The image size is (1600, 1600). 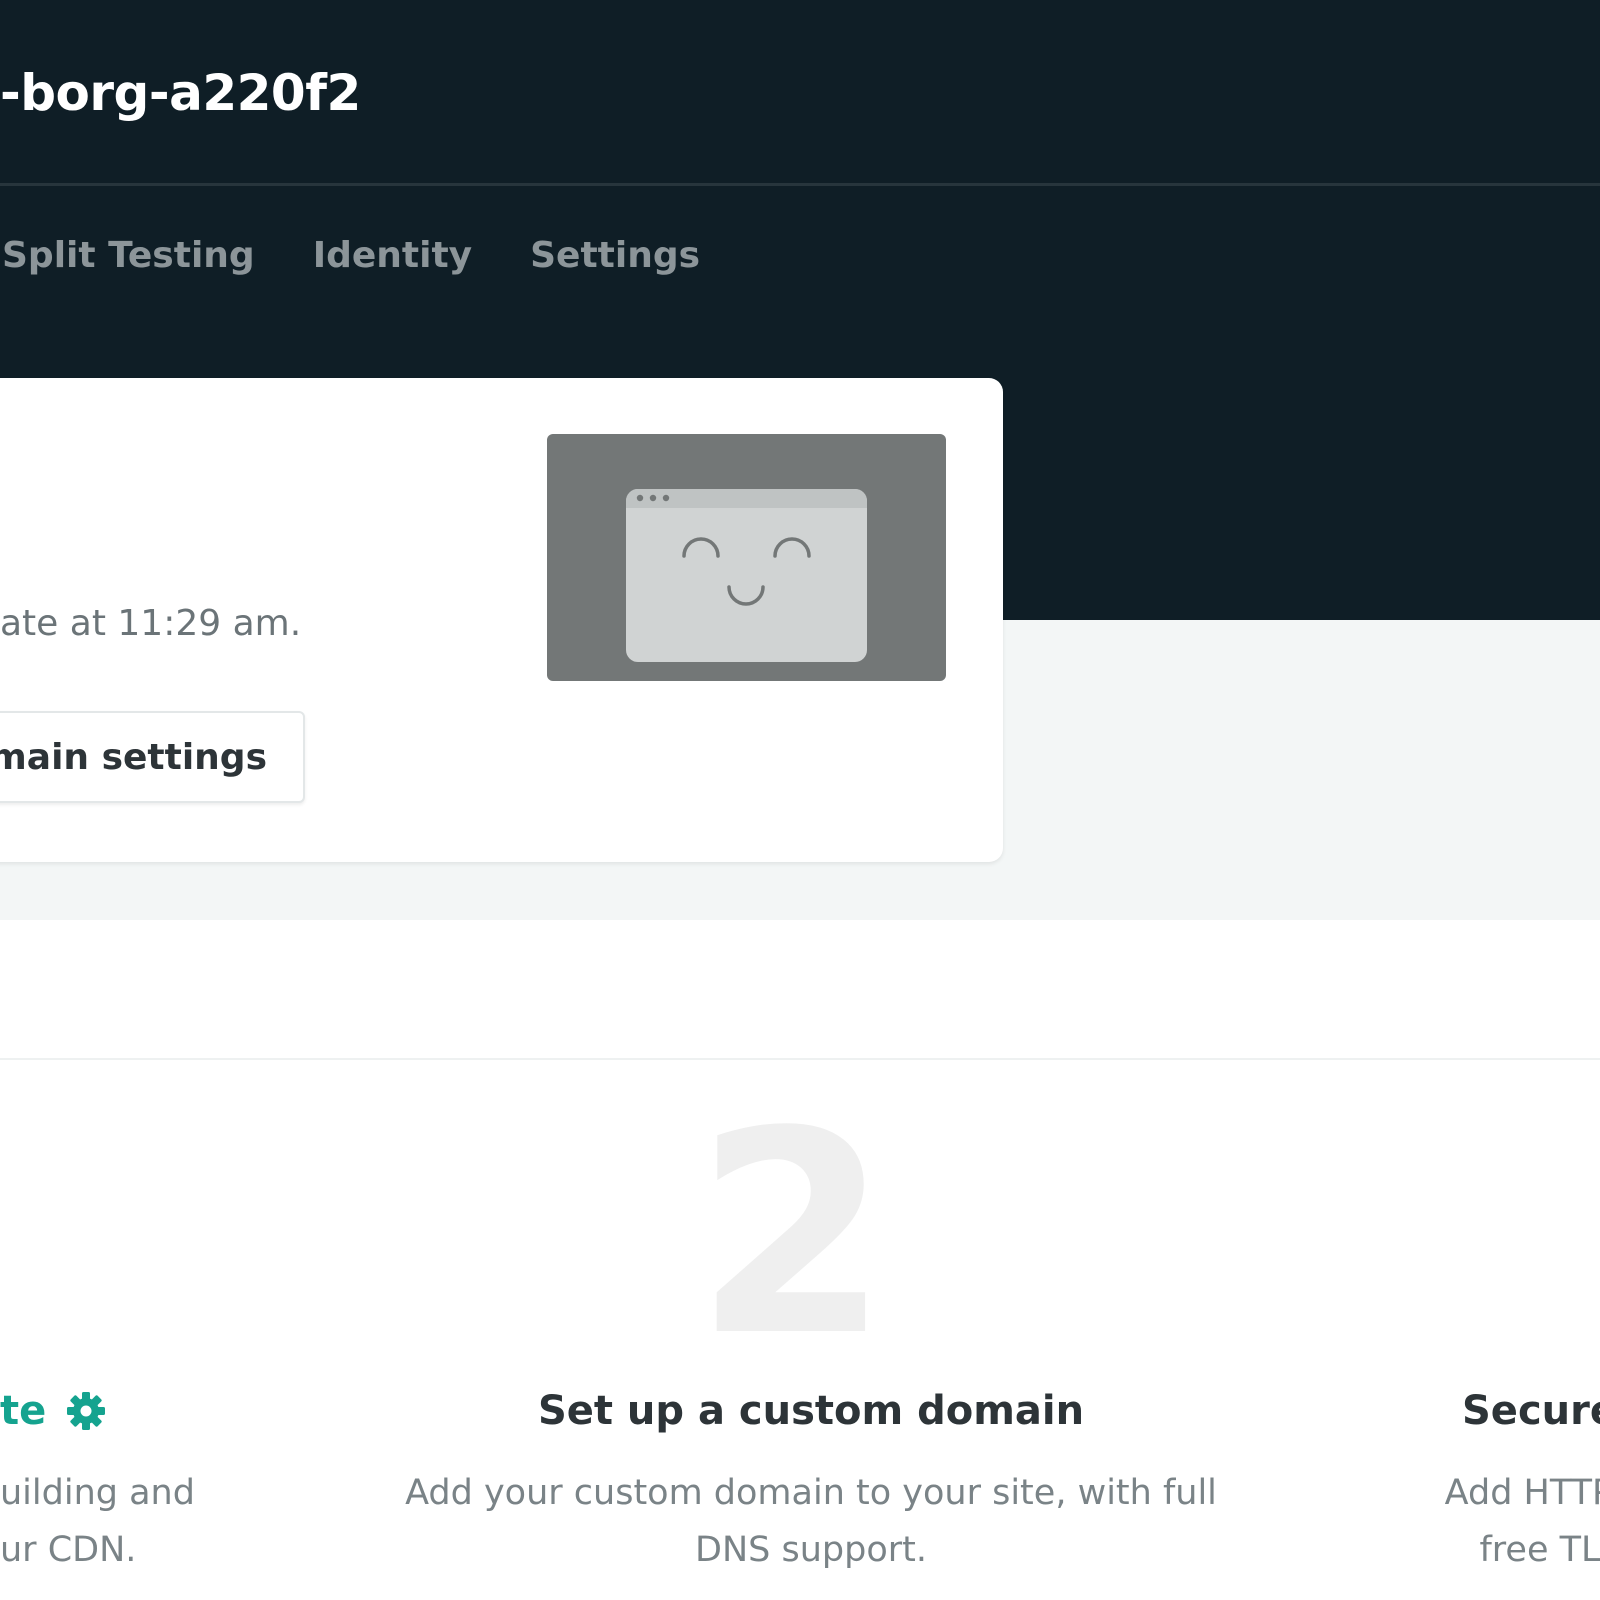 What do you see at coordinates (1531, 1411) in the screenshot?
I see `step3-title: Secure` at bounding box center [1531, 1411].